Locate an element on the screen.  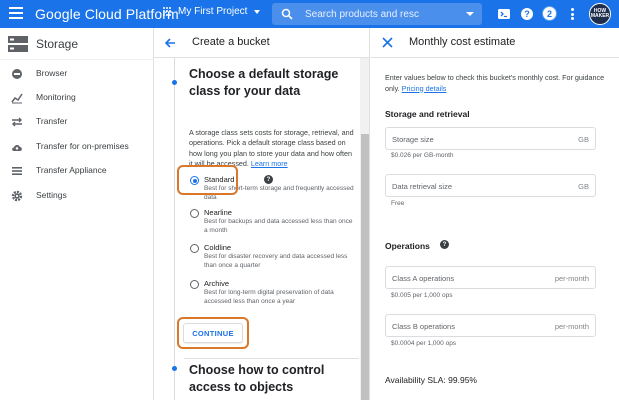
sidebar-item-transfer: Transfer is located at coordinates (77, 122).